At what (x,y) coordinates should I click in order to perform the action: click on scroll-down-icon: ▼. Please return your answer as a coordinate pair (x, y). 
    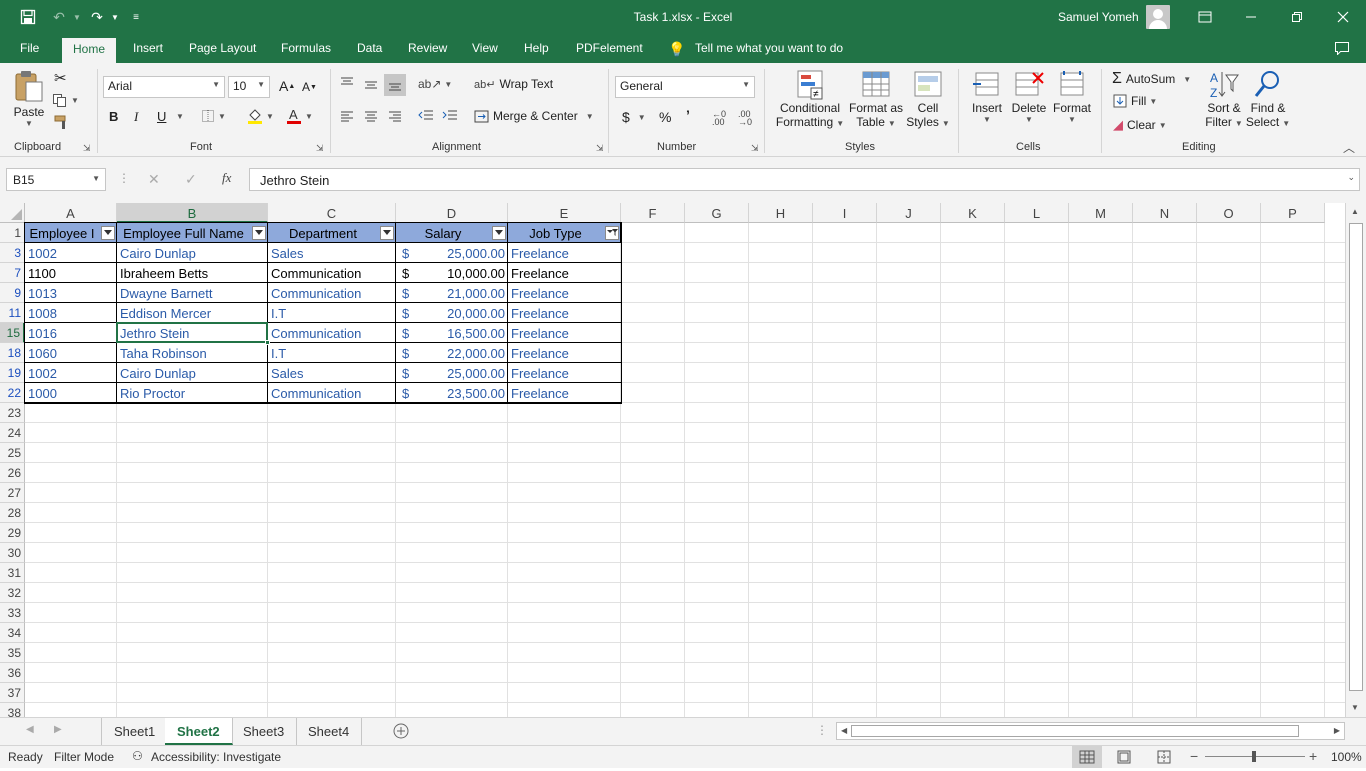
    Looking at the image, I should click on (1355, 707).